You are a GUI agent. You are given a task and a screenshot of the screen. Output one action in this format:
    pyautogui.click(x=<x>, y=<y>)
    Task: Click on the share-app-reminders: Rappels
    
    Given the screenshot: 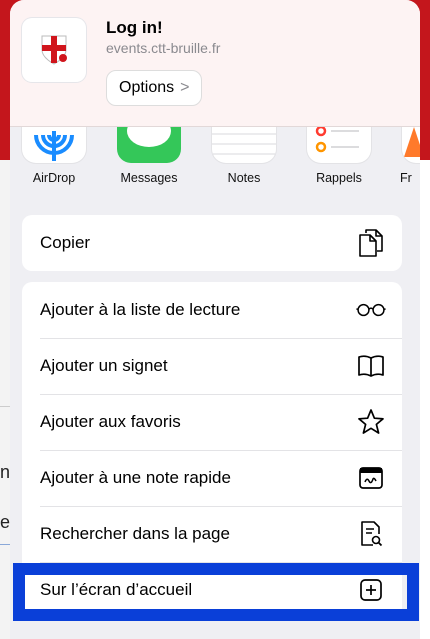 What is the action you would take?
    pyautogui.click(x=339, y=156)
    